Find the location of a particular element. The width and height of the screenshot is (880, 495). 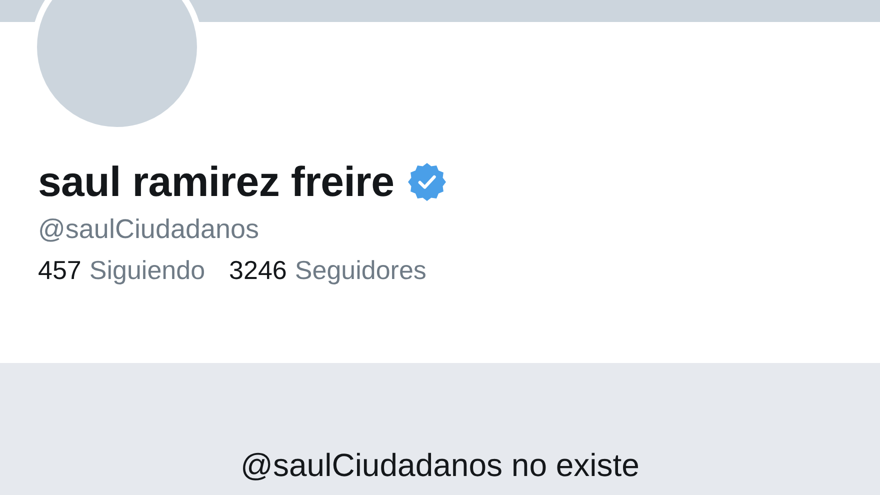

stat-count: 457 is located at coordinates (60, 270).